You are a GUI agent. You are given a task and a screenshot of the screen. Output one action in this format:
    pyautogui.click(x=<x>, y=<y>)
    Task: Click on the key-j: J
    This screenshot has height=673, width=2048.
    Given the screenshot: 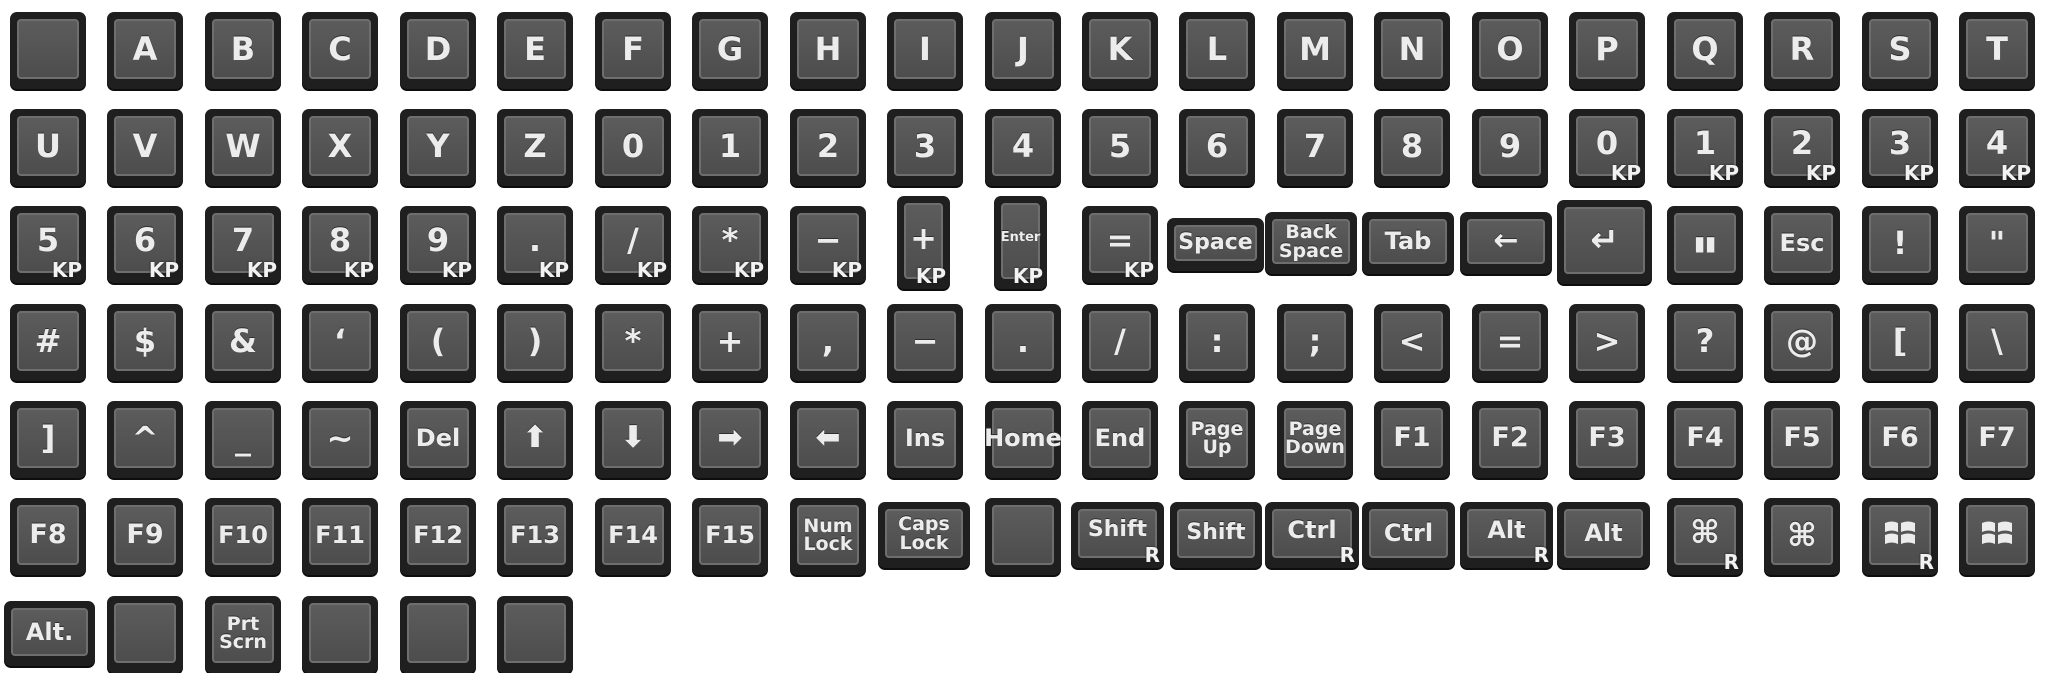 What is the action you would take?
    pyautogui.click(x=1023, y=50)
    